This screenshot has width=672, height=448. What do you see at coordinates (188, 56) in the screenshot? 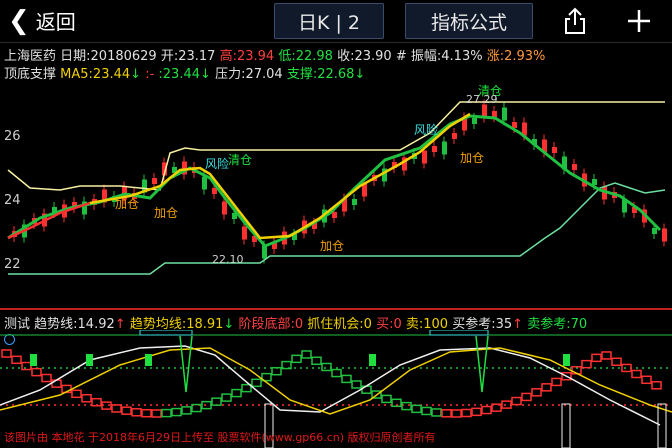
I see `quote-open: 开:23.17` at bounding box center [188, 56].